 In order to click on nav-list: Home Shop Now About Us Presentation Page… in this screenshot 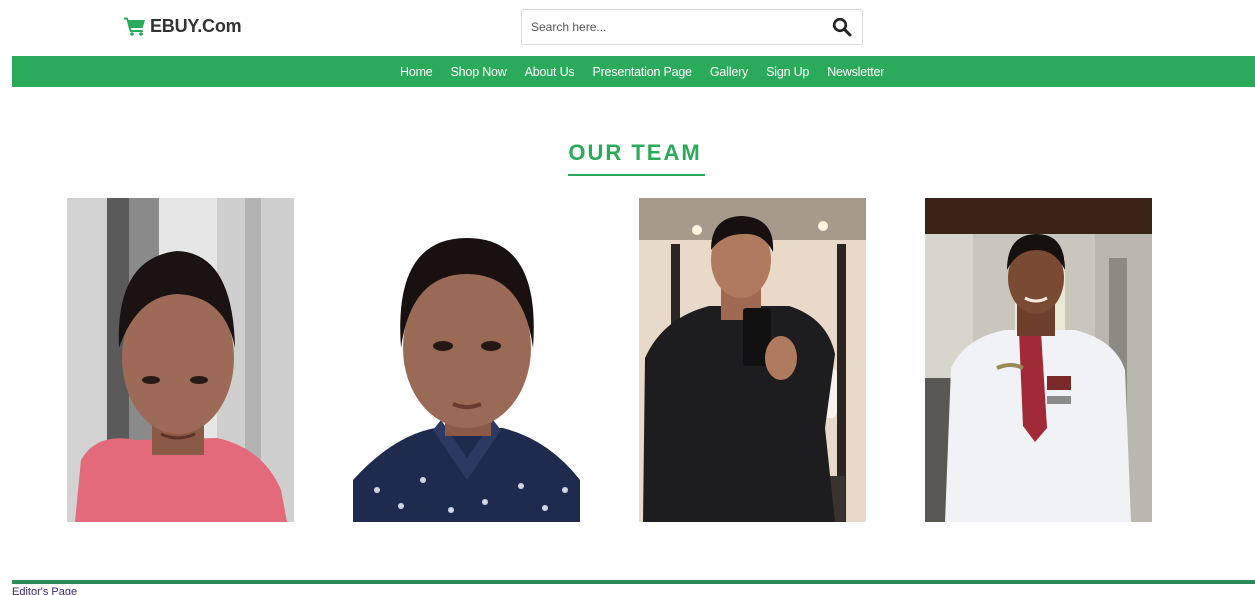, I will do `click(642, 71)`.